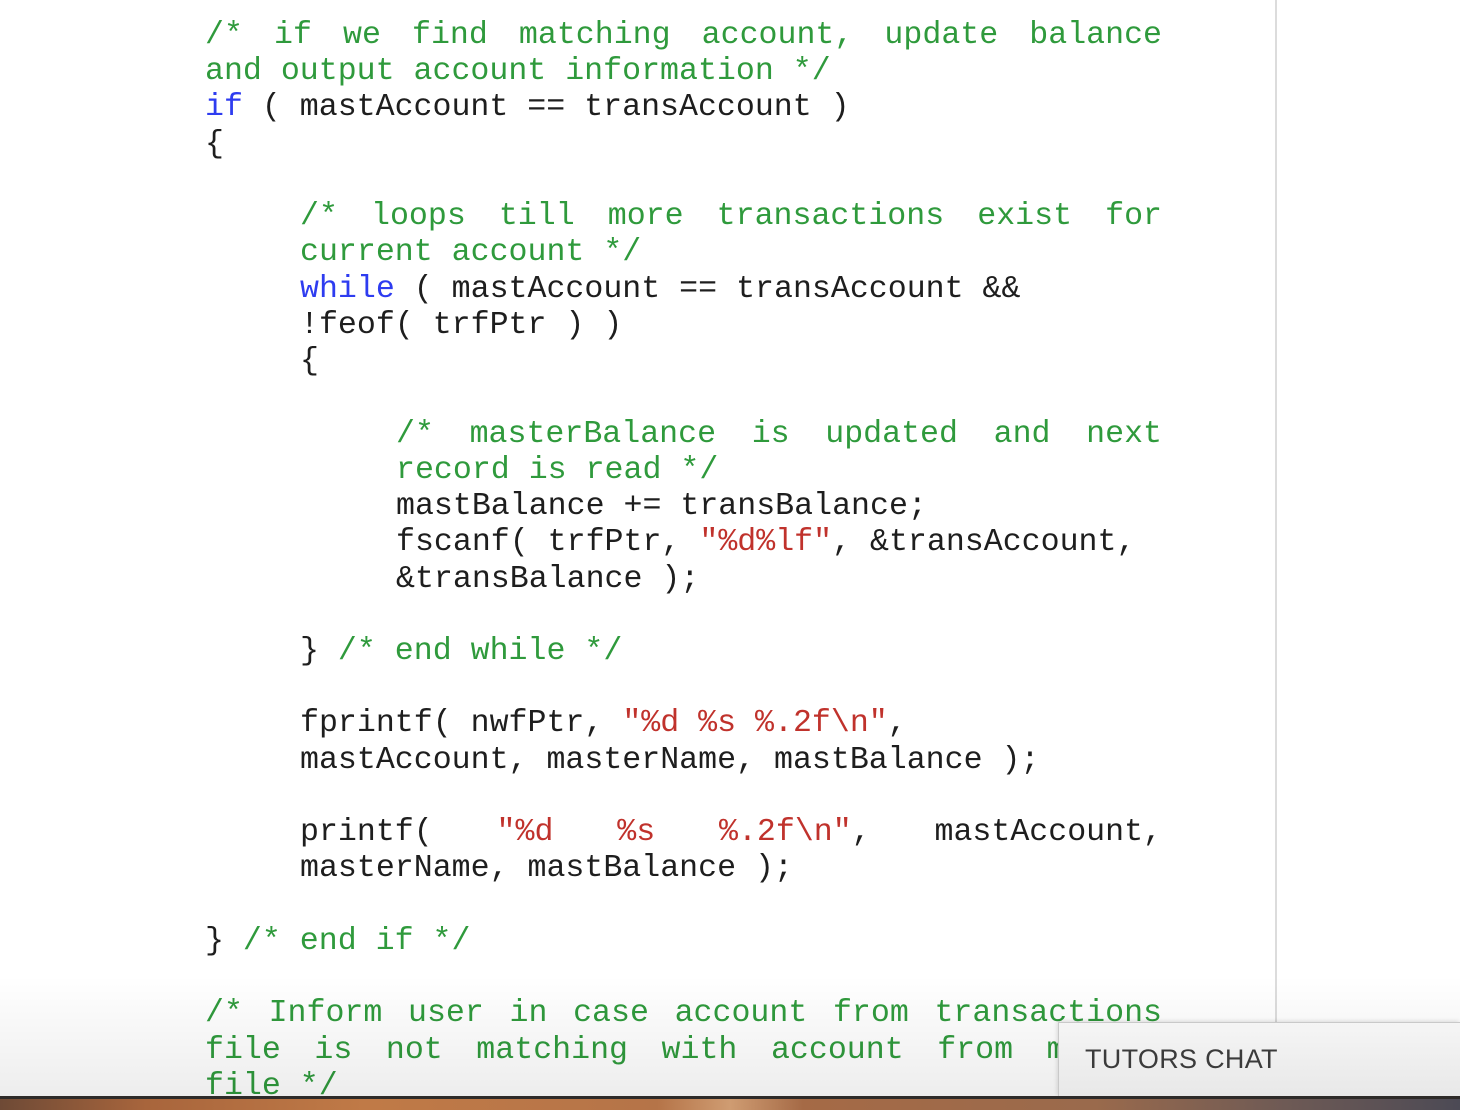 This screenshot has width=1460, height=1110. What do you see at coordinates (1276, 548) in the screenshot?
I see `page-divider` at bounding box center [1276, 548].